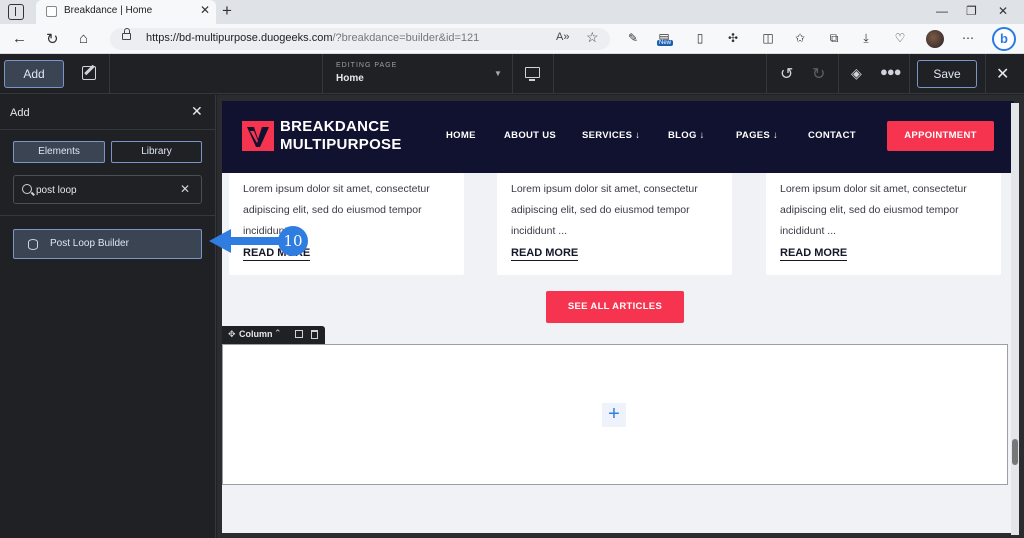 The height and width of the screenshot is (538, 1024). I want to click on desktop-view-icon, so click(532, 74).